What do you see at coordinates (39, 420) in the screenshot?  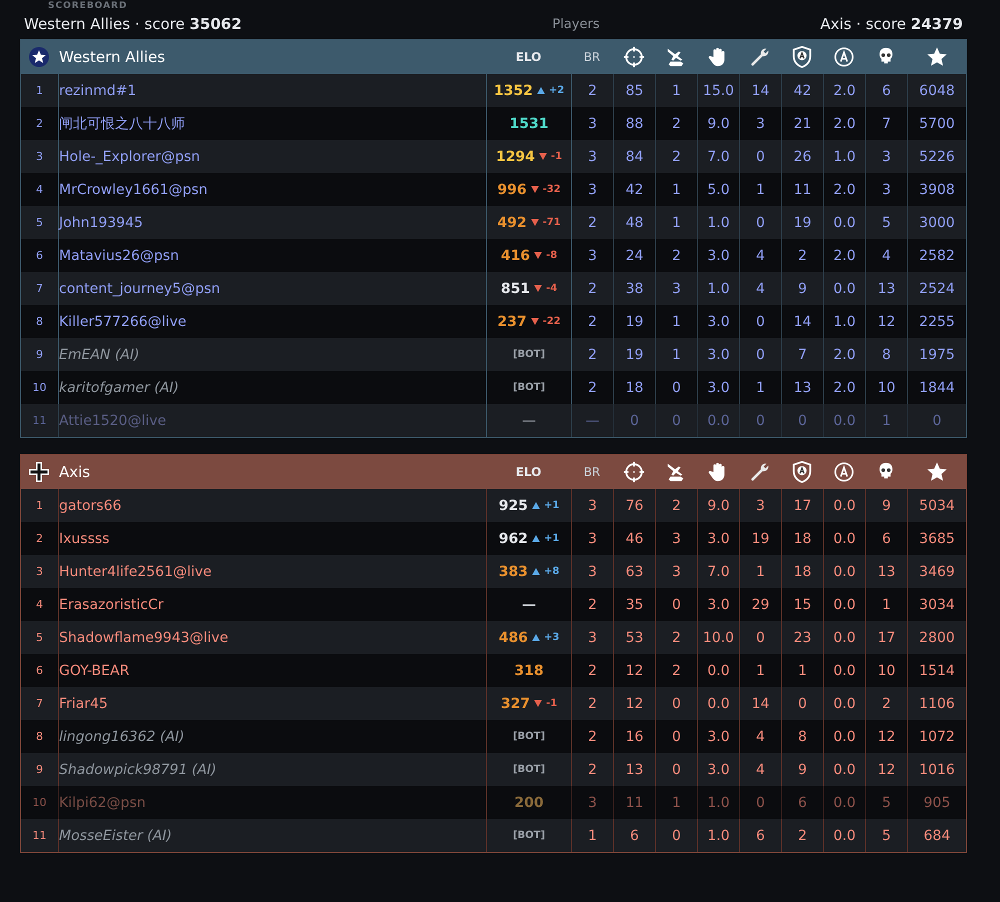 I see `rank-number: 11` at bounding box center [39, 420].